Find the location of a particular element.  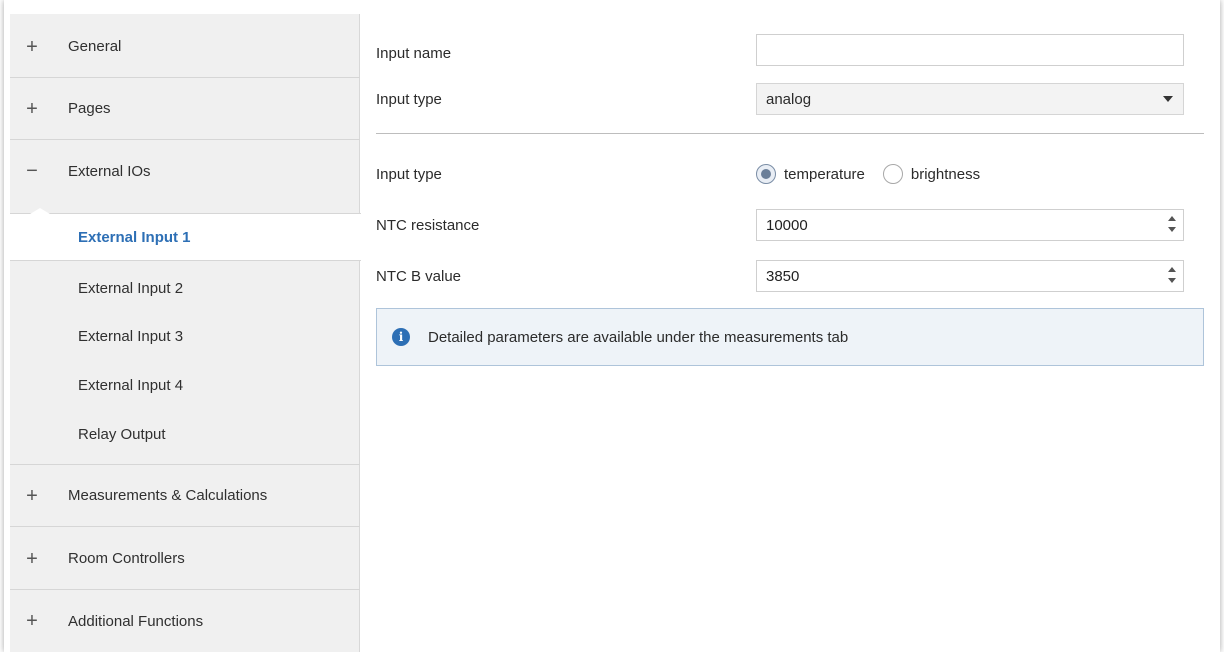

ntc-resistance-stepper: 10000 is located at coordinates (970, 225).